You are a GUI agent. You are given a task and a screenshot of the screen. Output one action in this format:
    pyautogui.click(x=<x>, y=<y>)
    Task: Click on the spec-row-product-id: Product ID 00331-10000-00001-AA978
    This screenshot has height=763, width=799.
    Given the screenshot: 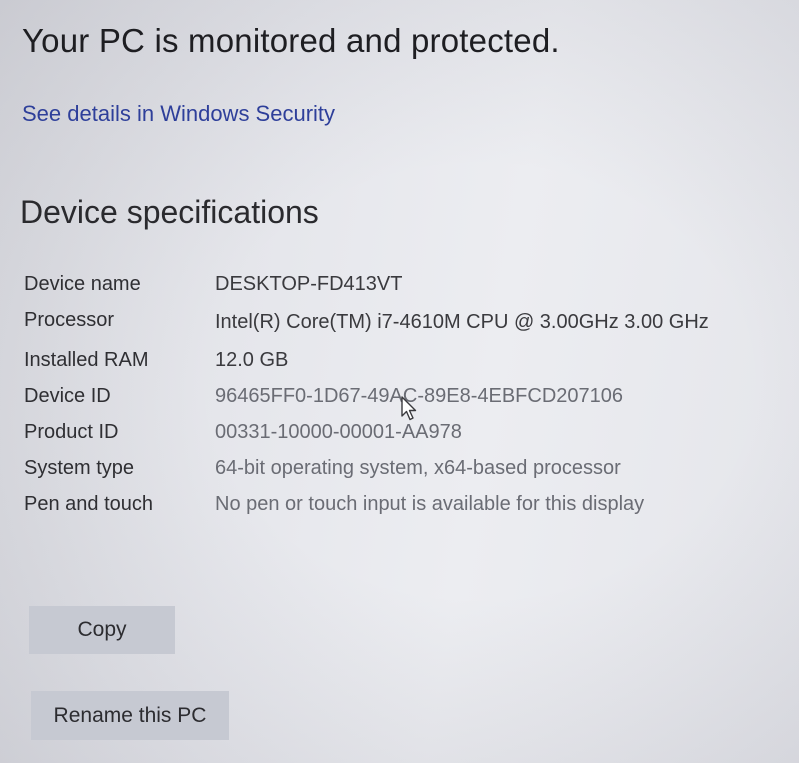 What is the action you would take?
    pyautogui.click(x=384, y=432)
    